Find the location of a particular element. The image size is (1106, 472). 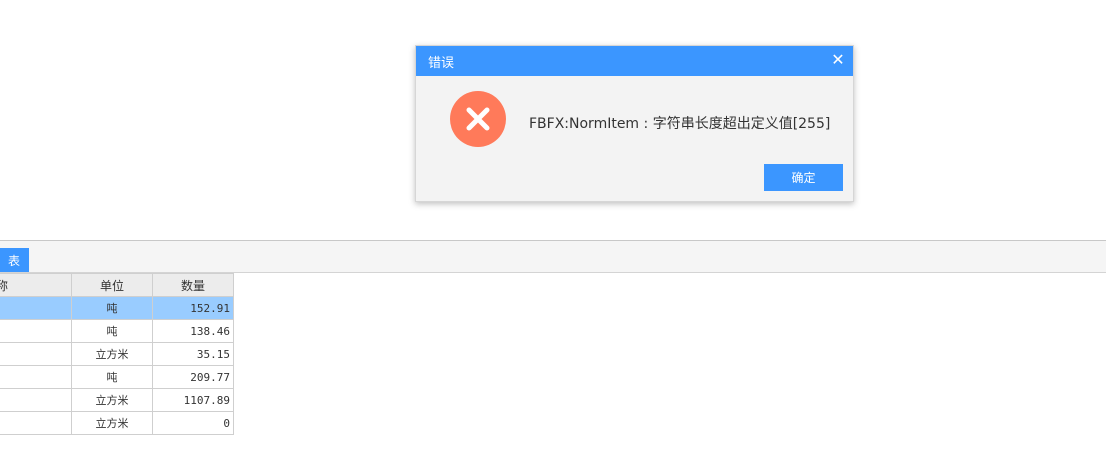

column-header-quantity: 数量 is located at coordinates (193, 285).